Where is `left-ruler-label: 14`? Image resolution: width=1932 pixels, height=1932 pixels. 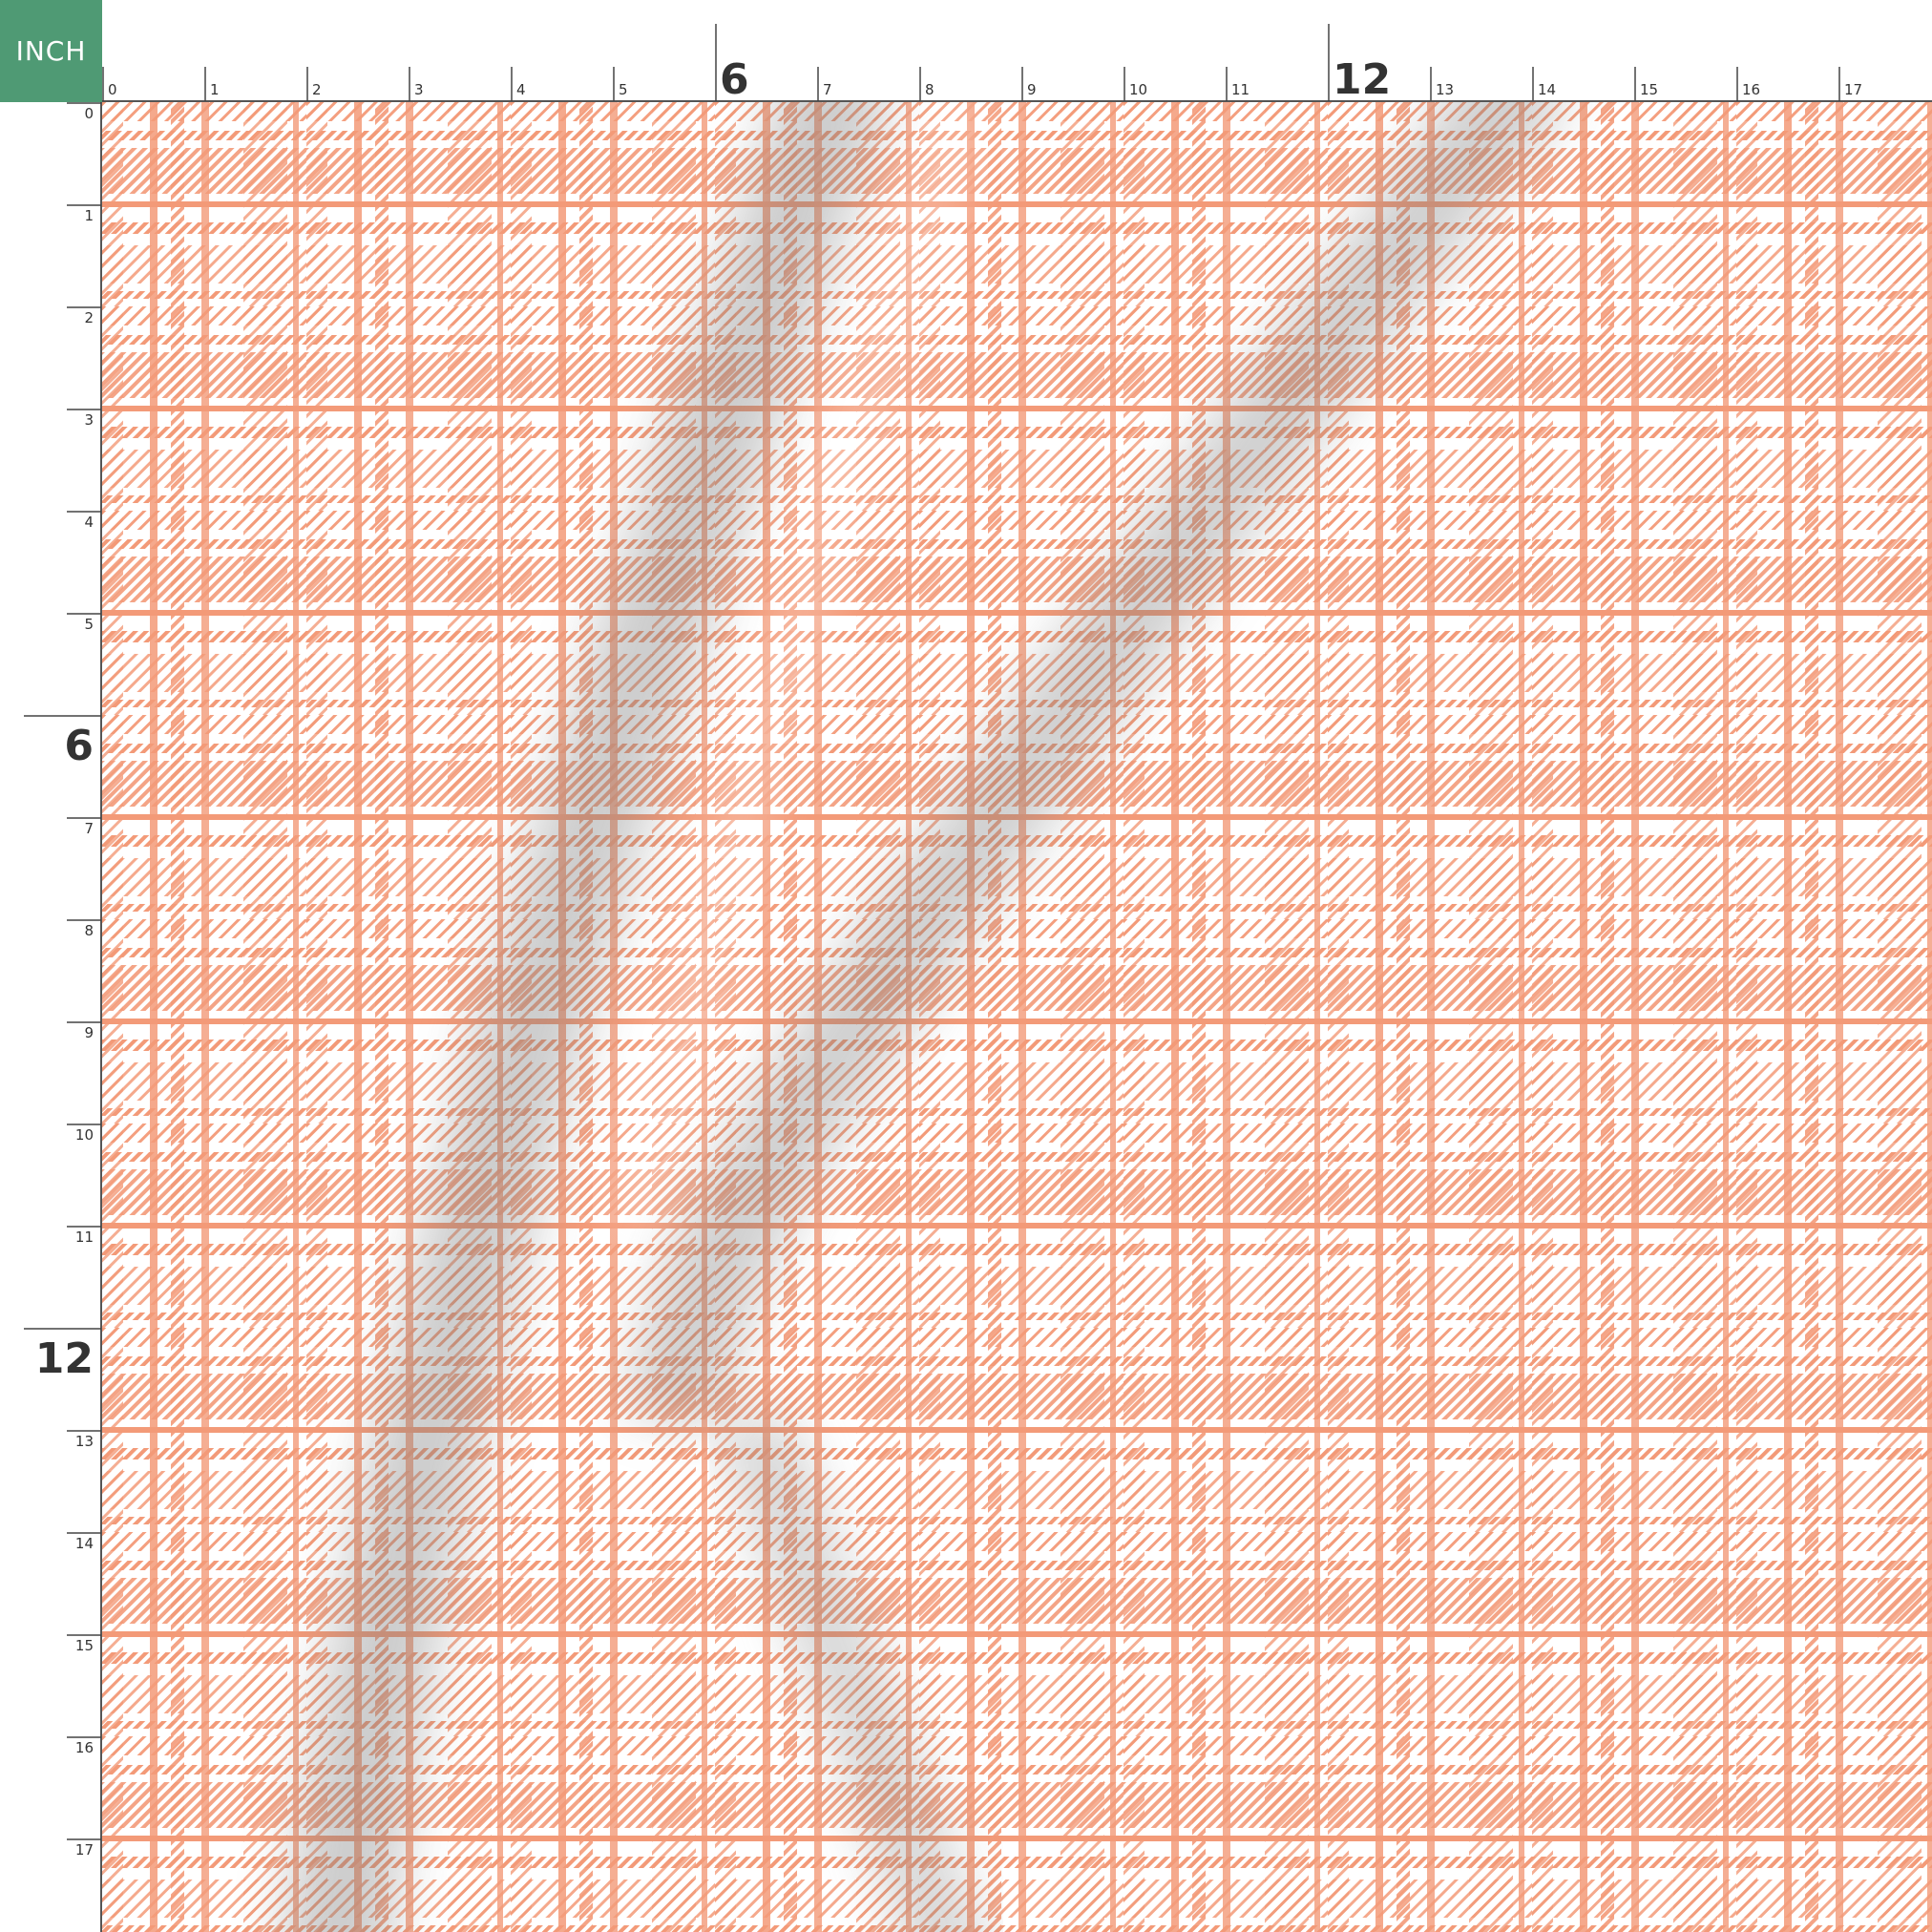 left-ruler-label: 14 is located at coordinates (85, 1543).